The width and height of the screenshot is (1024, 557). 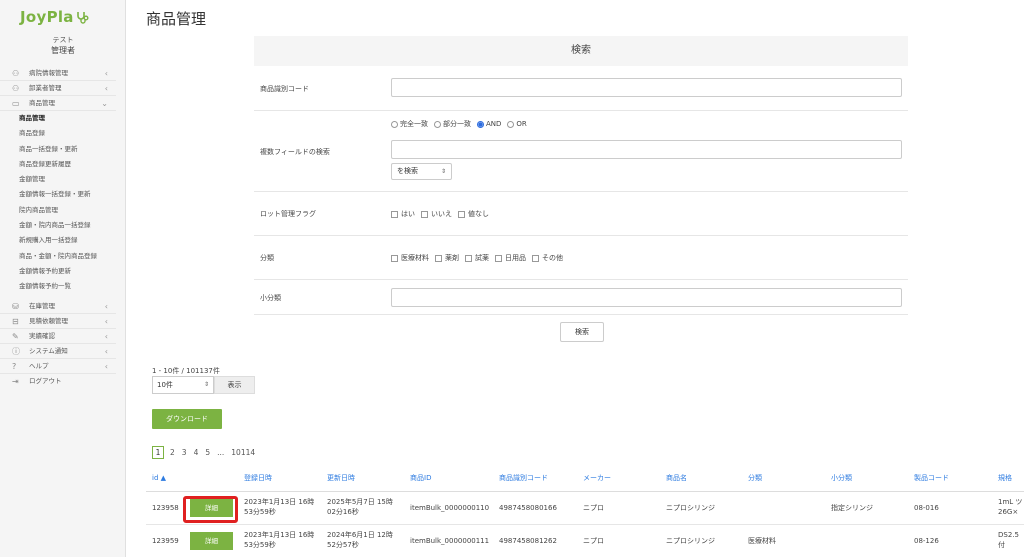 What do you see at coordinates (176, 19) in the screenshot?
I see `page-title: 商品管理` at bounding box center [176, 19].